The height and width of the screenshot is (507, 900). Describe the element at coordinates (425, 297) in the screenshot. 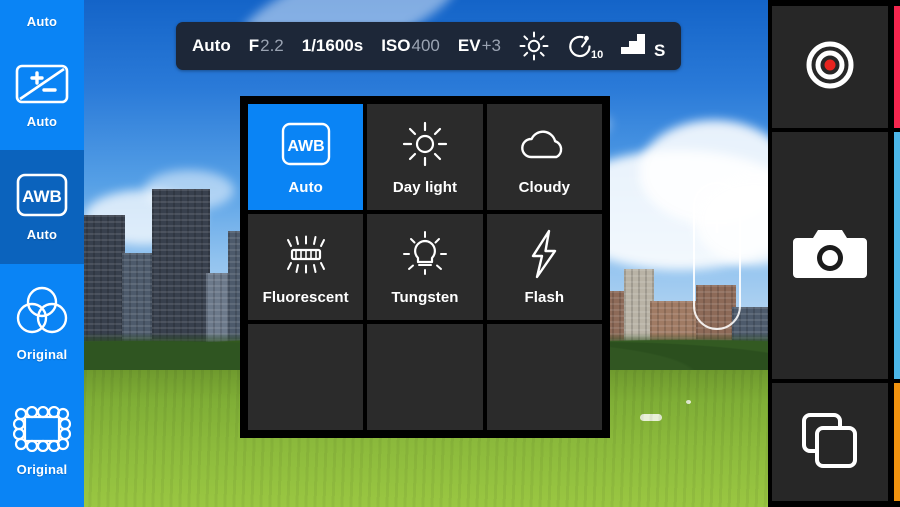

I see `wb-cell-label: Tungsten` at that location.